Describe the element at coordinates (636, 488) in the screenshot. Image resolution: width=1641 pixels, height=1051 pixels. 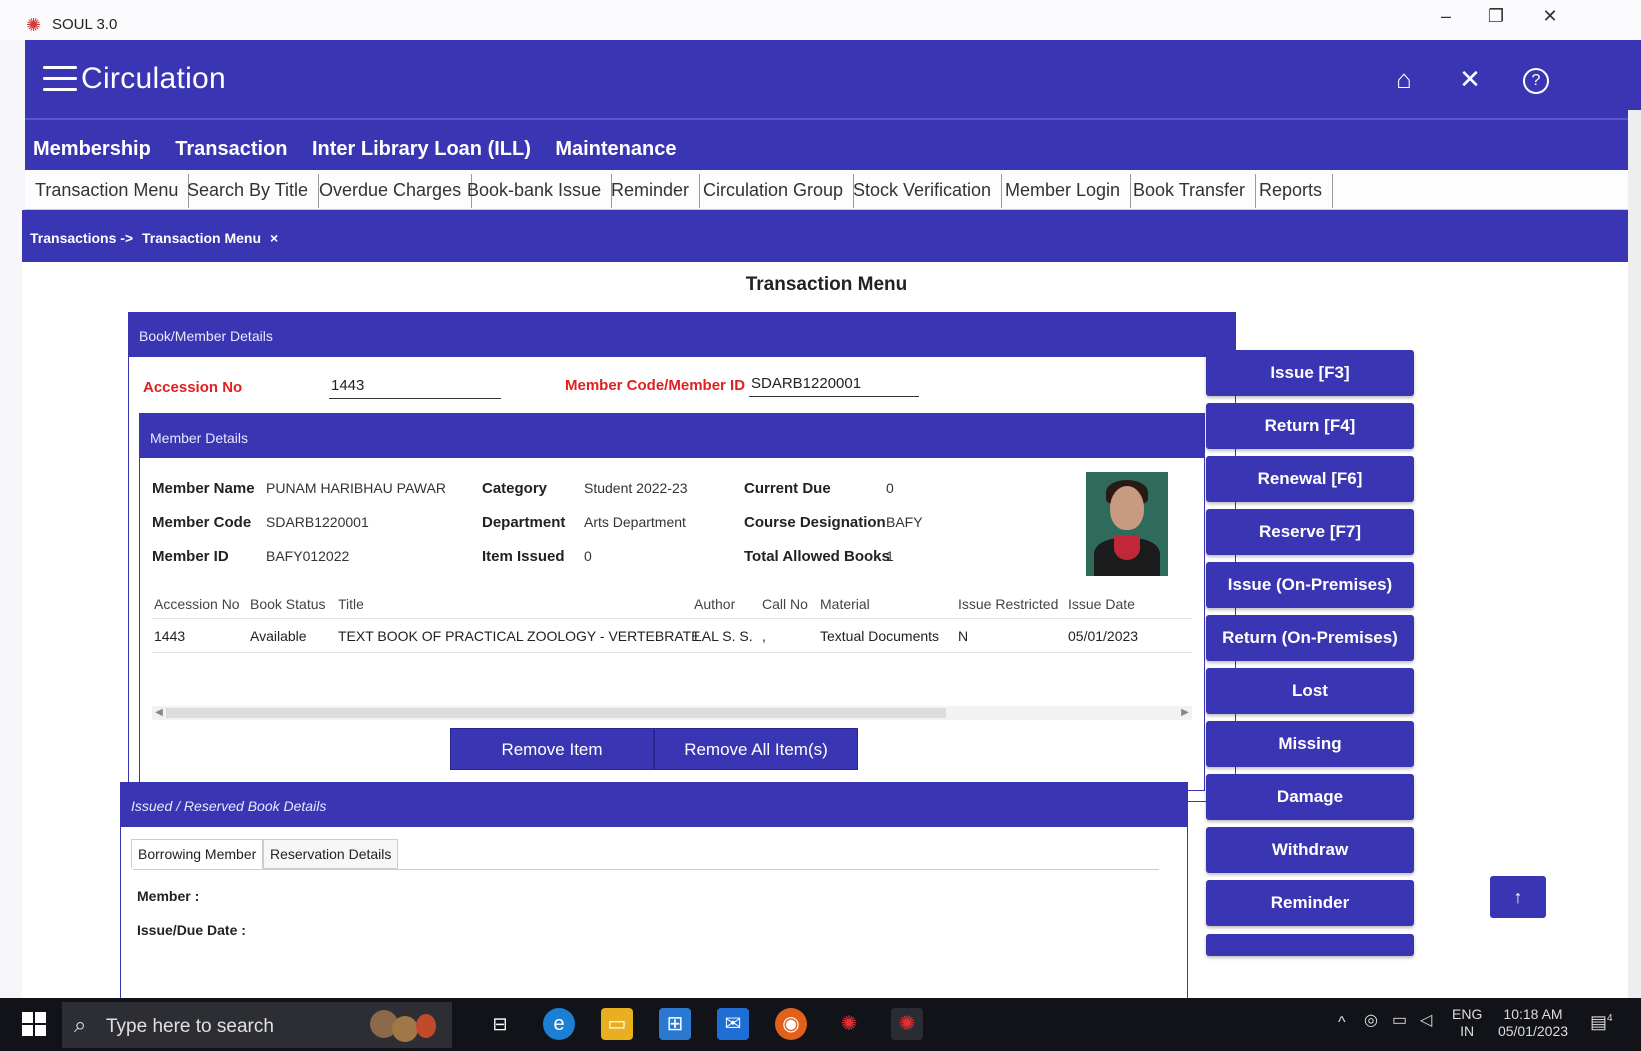
I see `category-value: Student 2022-23` at that location.